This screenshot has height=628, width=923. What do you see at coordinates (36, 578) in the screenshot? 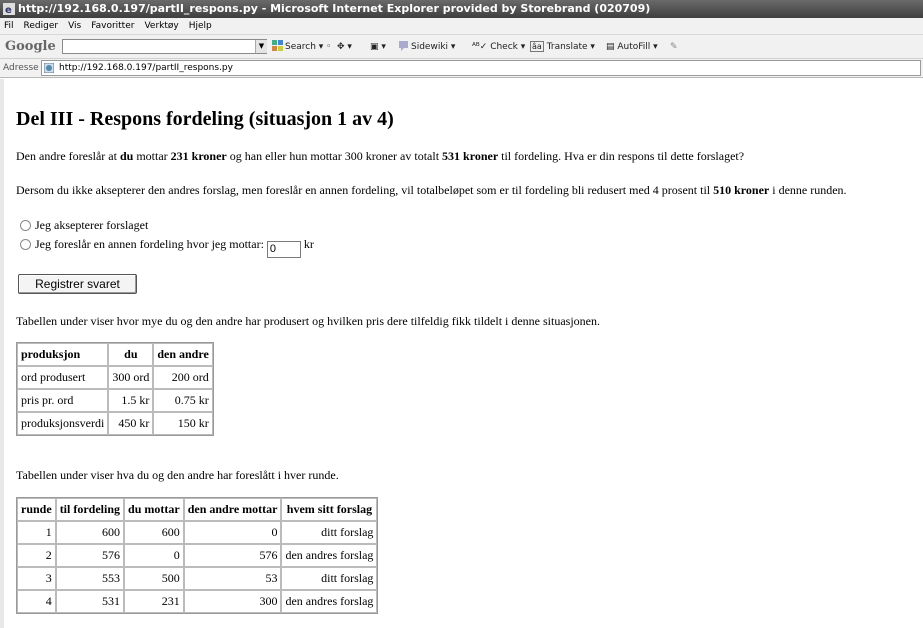
I see `table-cell: 3` at bounding box center [36, 578].